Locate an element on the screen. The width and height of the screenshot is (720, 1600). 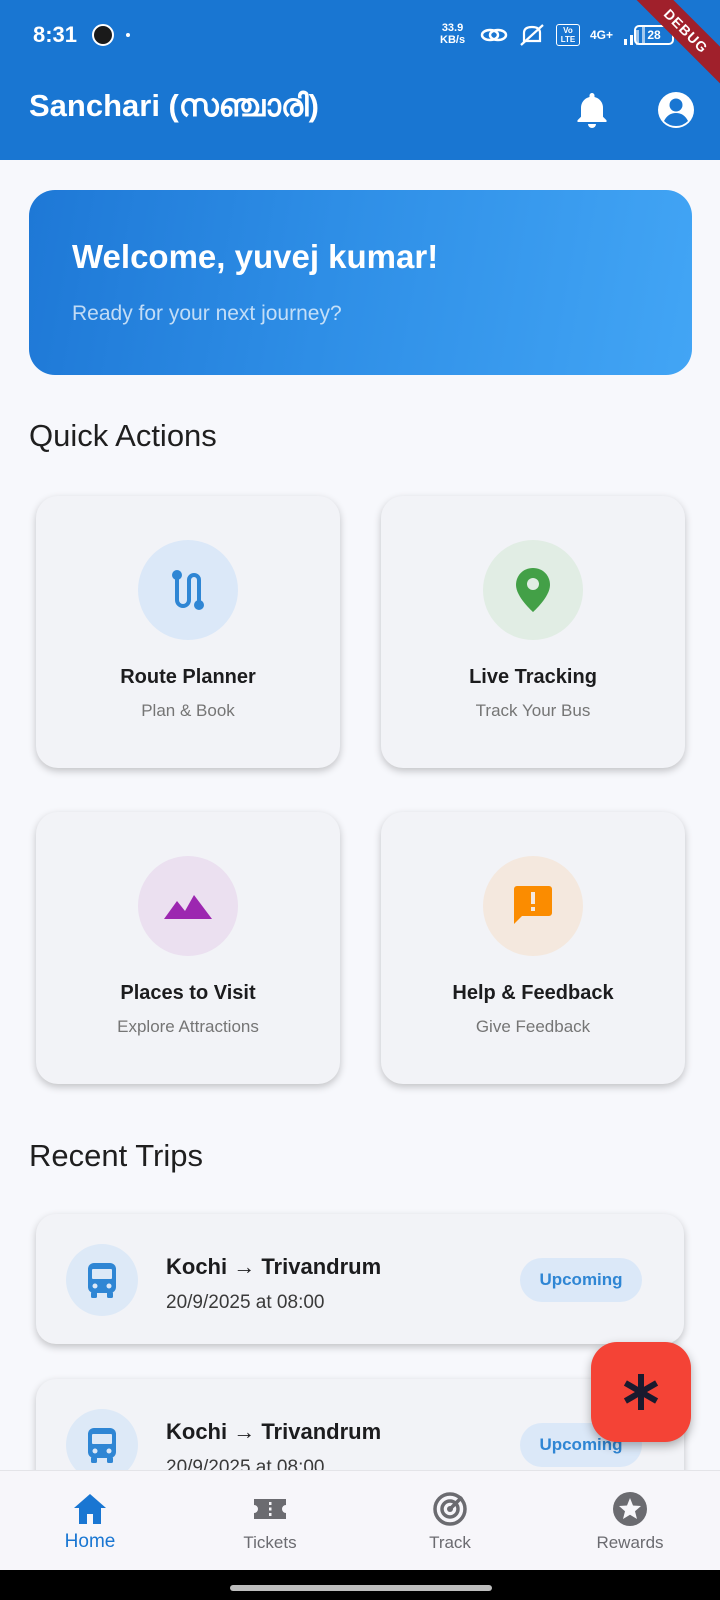
status-bar: 8:31 33.9 KB/s Vo LTE 4G+ 28 DEBUG is located at coordinates (360, 48).